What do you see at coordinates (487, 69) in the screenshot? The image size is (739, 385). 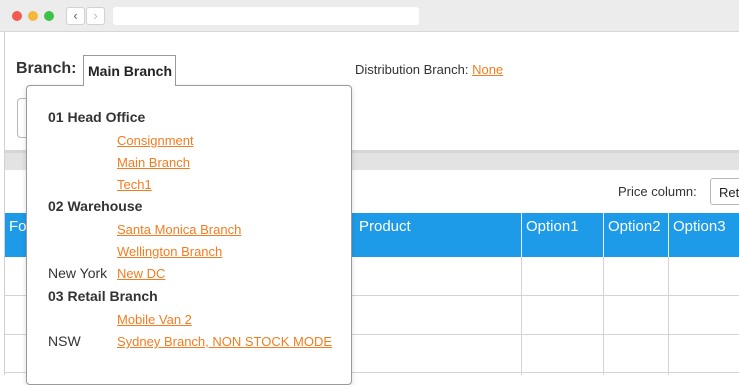 I see `distribution-branch-link: None` at bounding box center [487, 69].